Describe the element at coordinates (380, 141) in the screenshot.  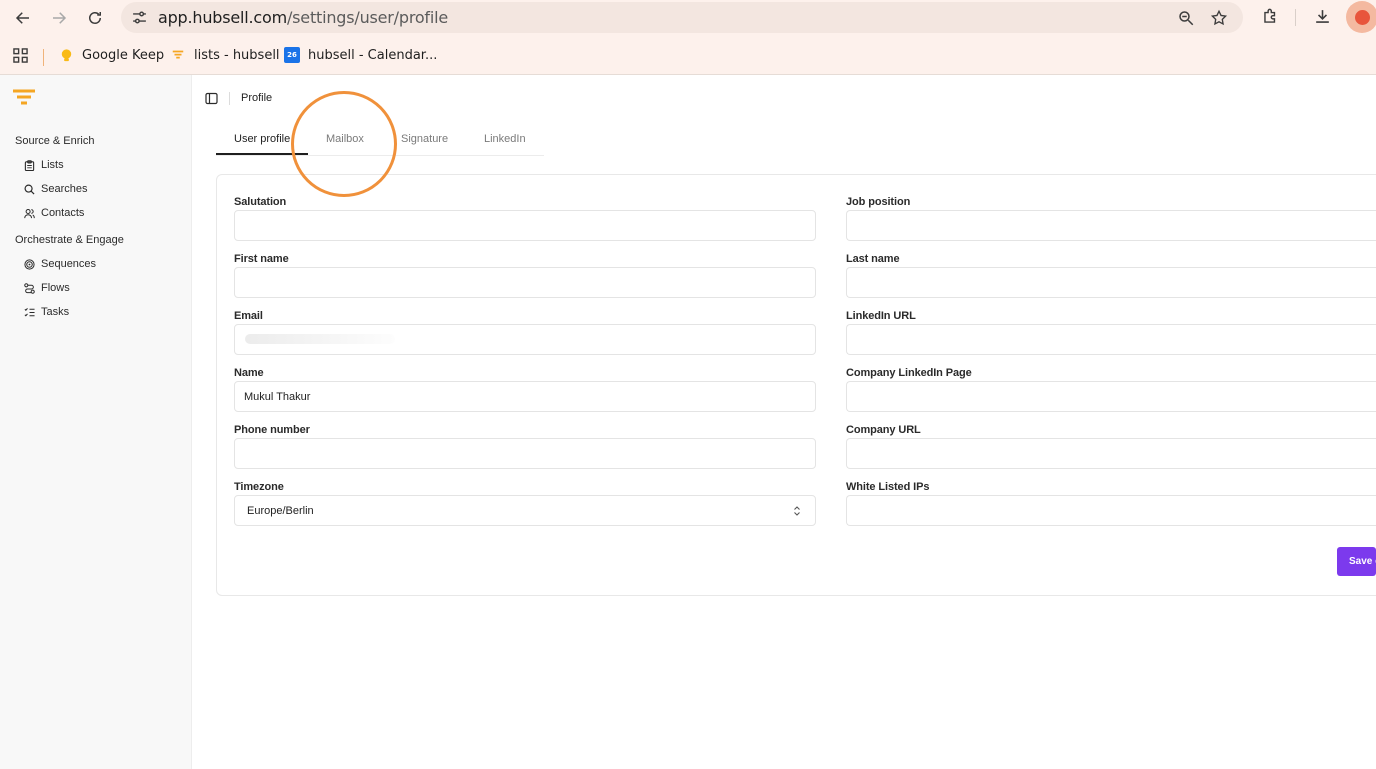
I see `tab-bar: User profile Mailbox Signature LinkedIn` at that location.